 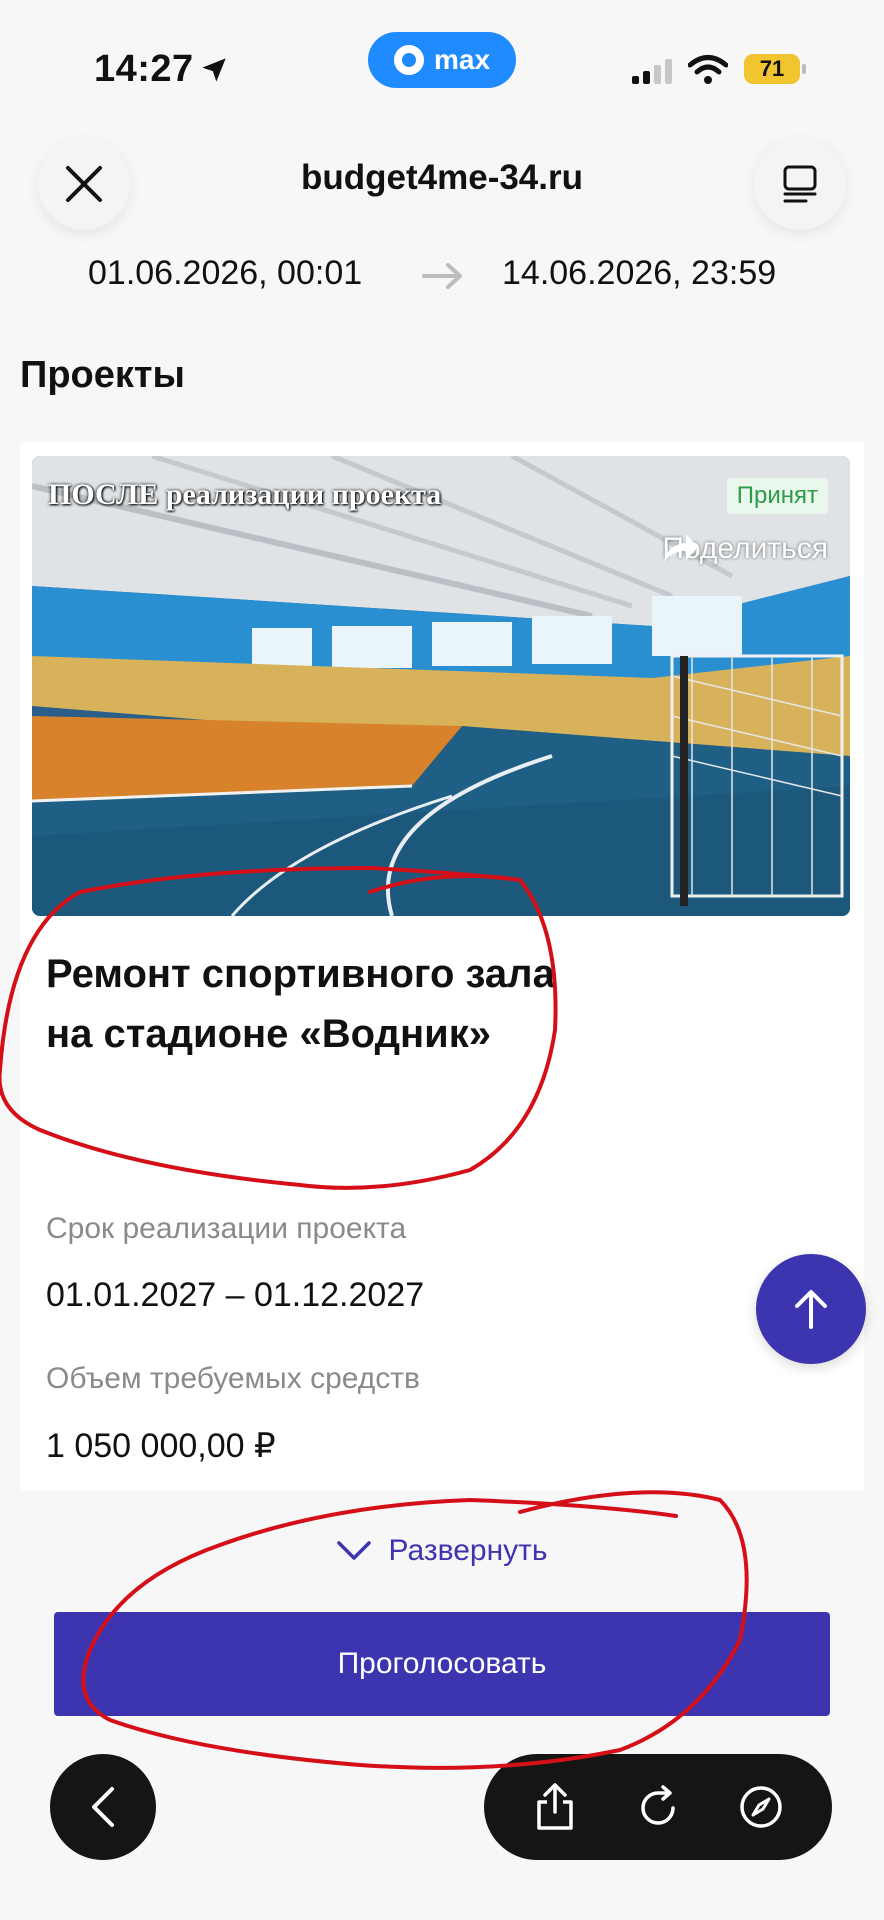 I want to click on max-logo-icon, so click(x=408, y=60).